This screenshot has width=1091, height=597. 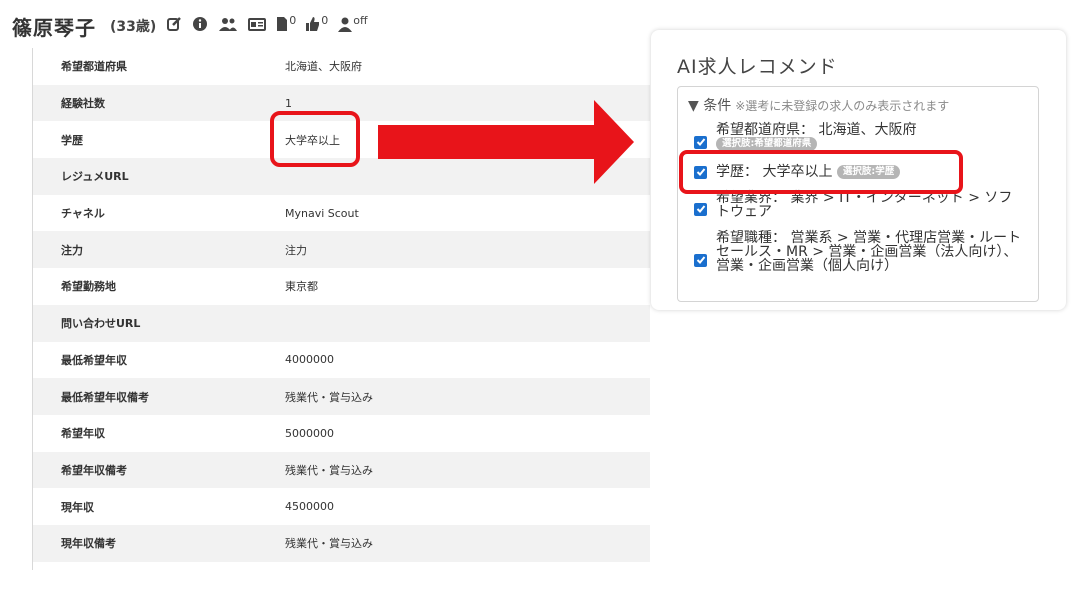 What do you see at coordinates (317, 25) in the screenshot?
I see `thumbs-up-icon: 0` at bounding box center [317, 25].